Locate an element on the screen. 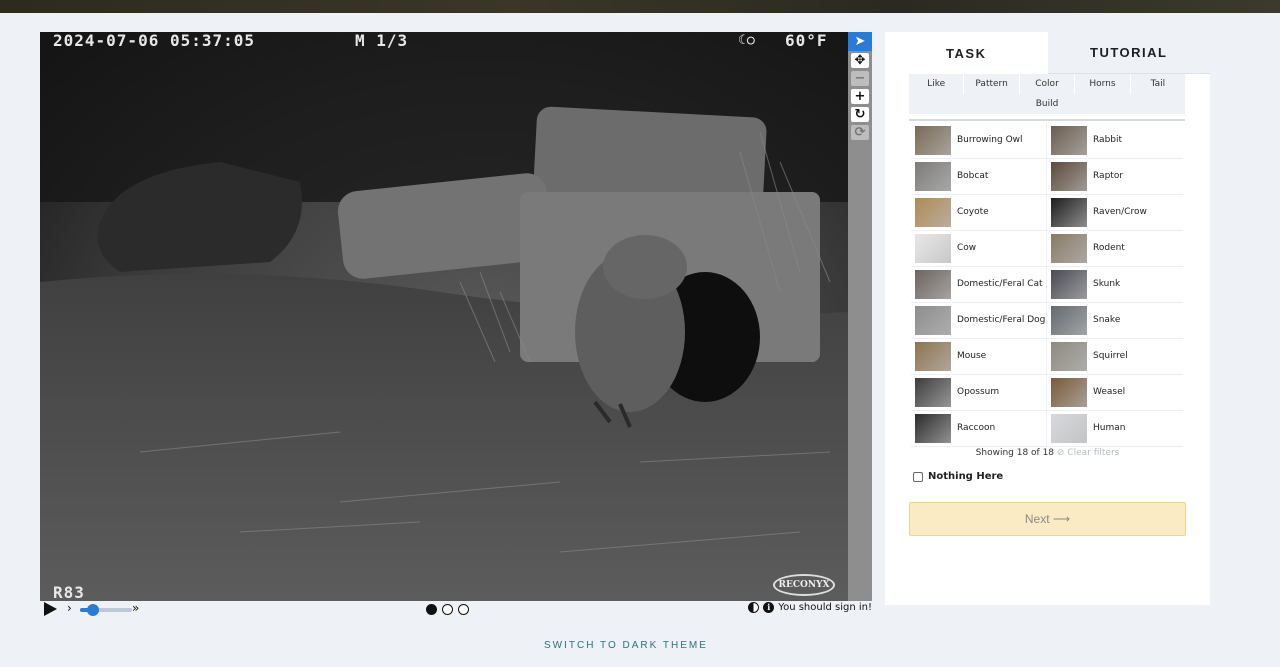 The image size is (1280, 667). filter-build: Build is located at coordinates (1047, 104).